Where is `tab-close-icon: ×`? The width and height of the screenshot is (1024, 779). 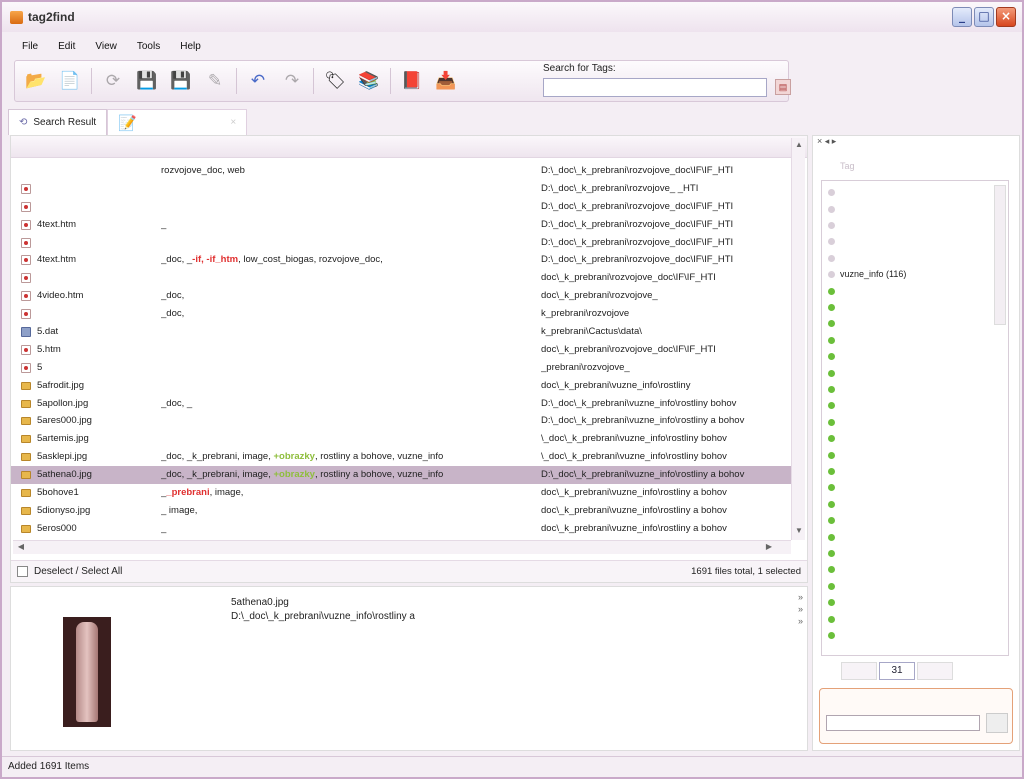 tab-close-icon: × is located at coordinates (233, 122).